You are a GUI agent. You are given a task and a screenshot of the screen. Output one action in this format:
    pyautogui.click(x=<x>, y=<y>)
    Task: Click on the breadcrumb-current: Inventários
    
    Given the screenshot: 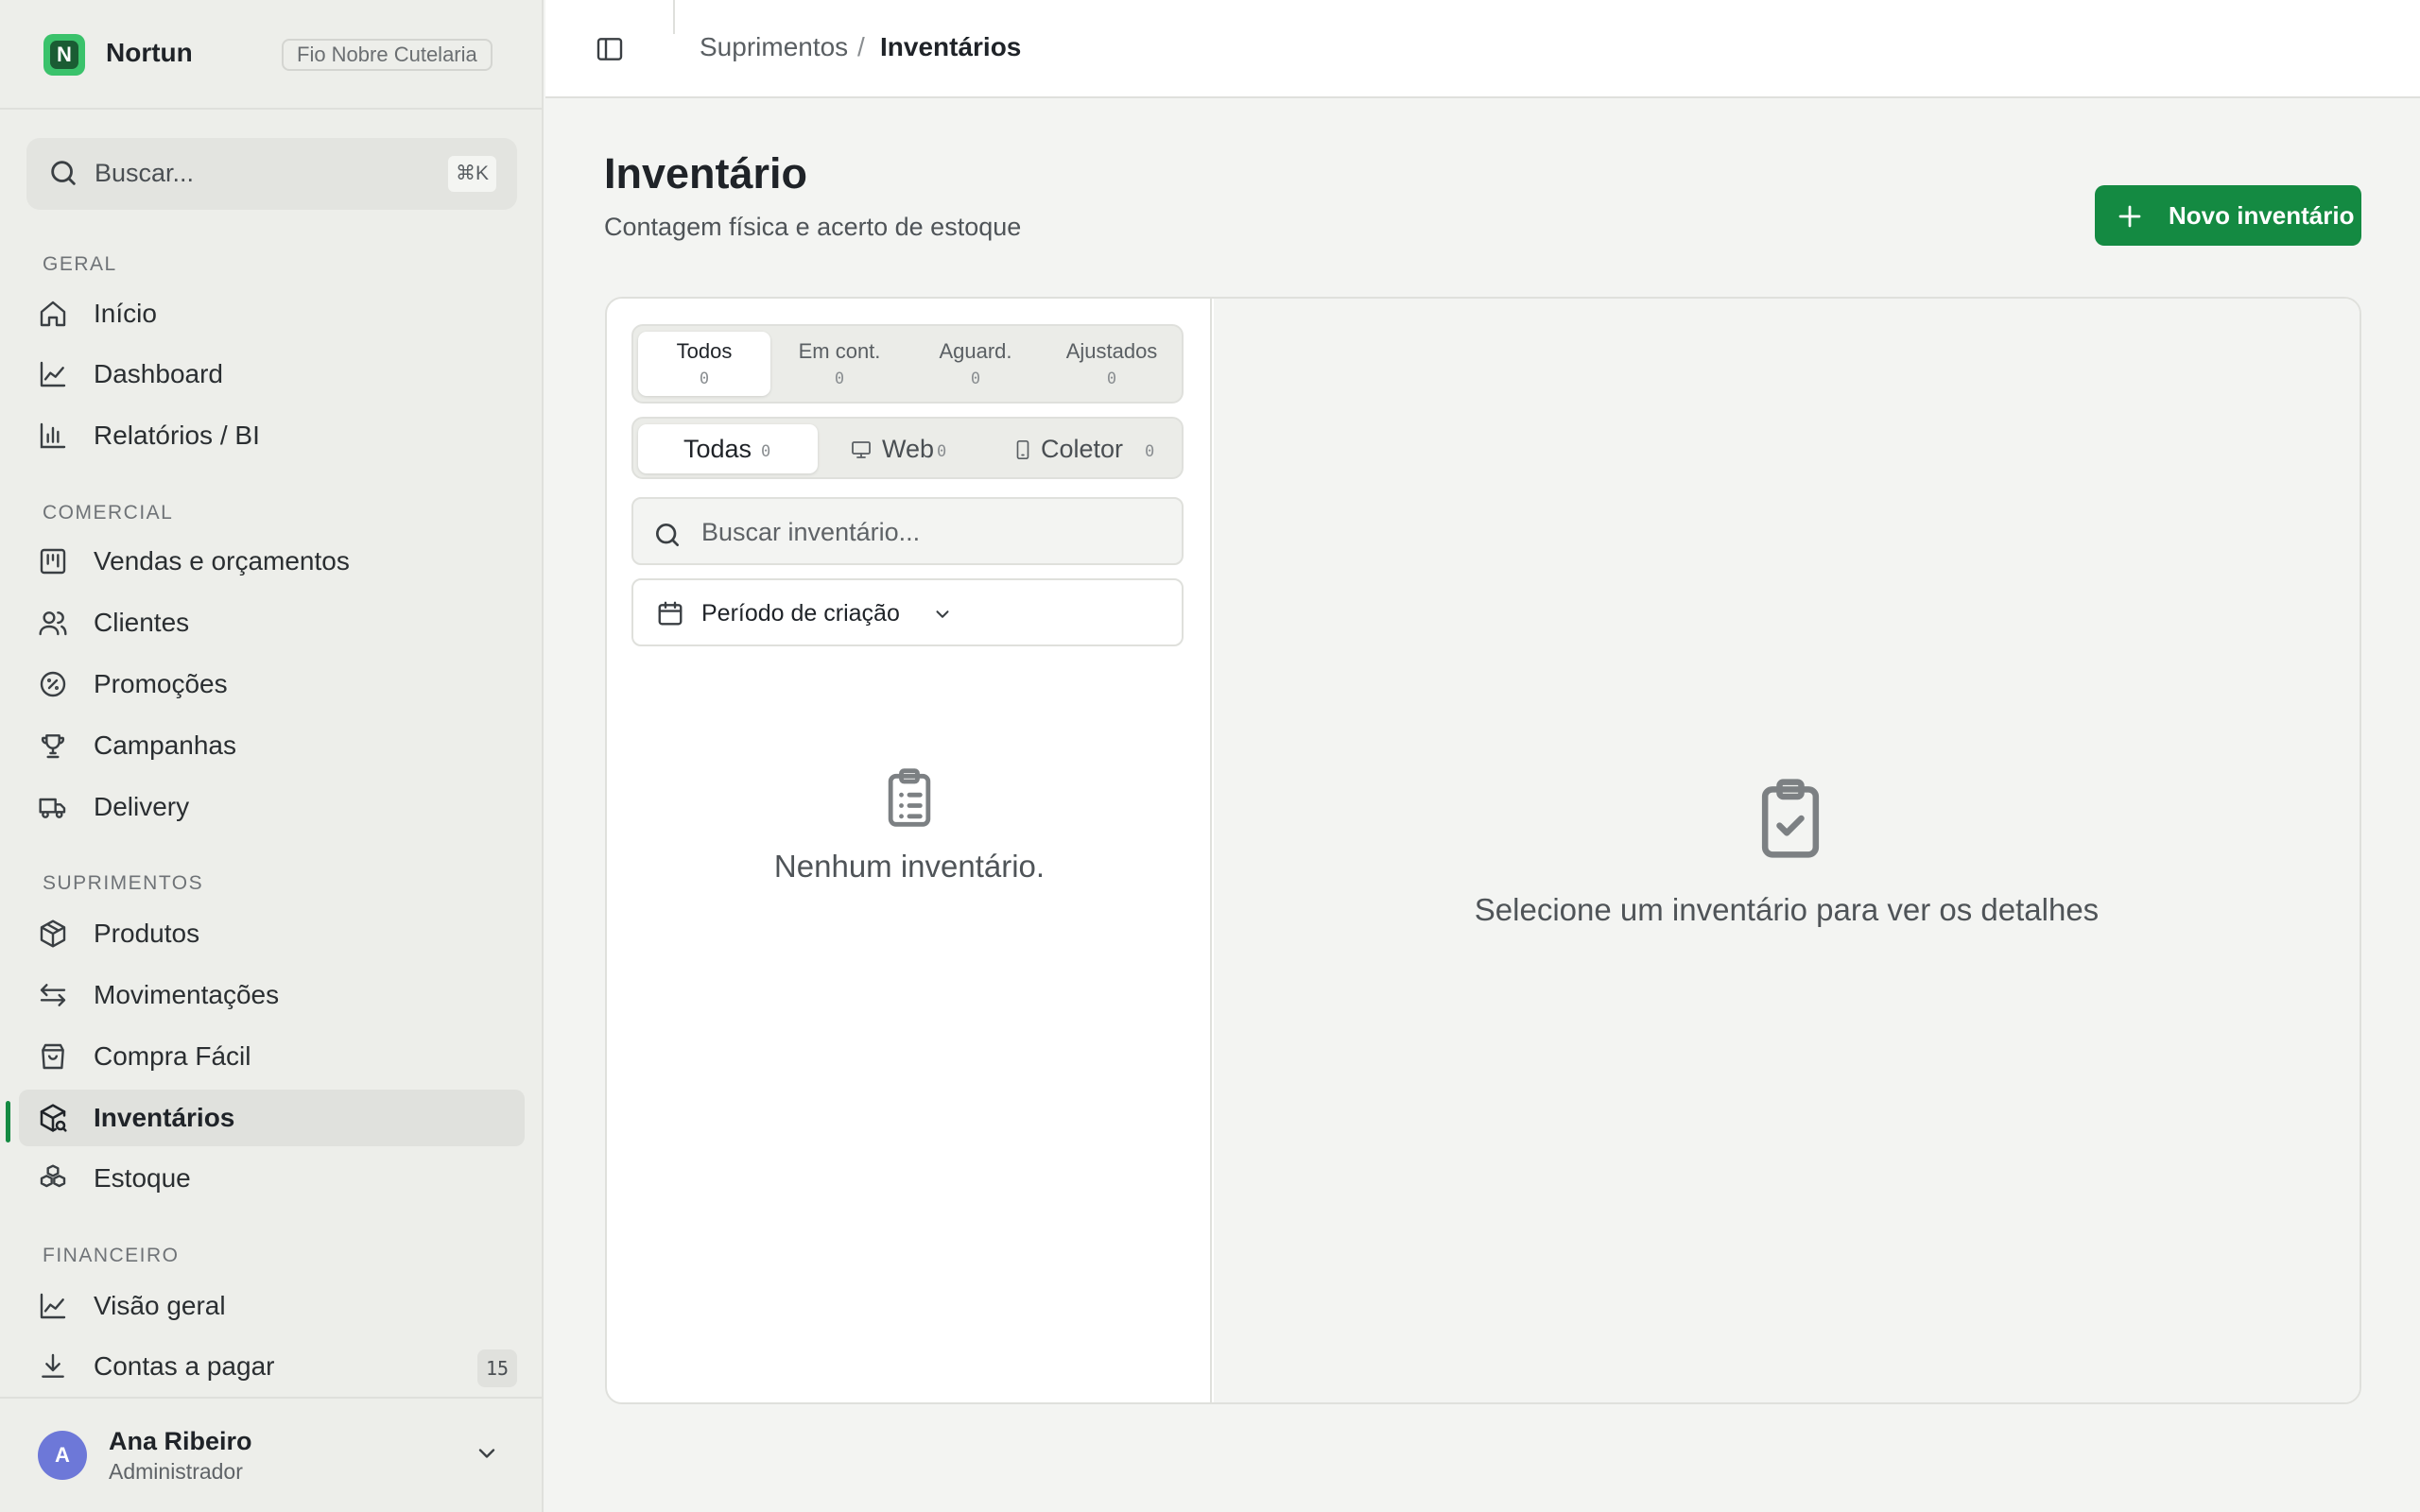 What is the action you would take?
    pyautogui.click(x=951, y=46)
    